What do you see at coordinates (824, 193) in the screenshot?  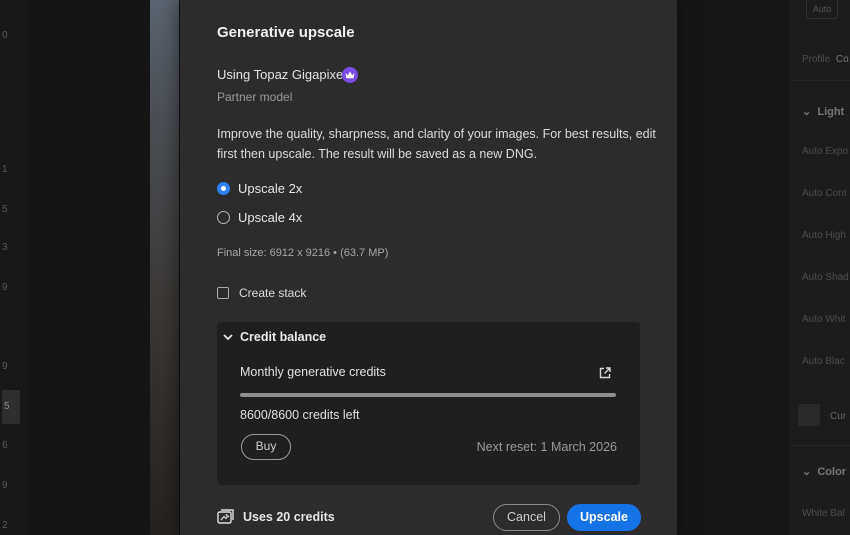 I see `auto-contrast-label: Auto Cont` at bounding box center [824, 193].